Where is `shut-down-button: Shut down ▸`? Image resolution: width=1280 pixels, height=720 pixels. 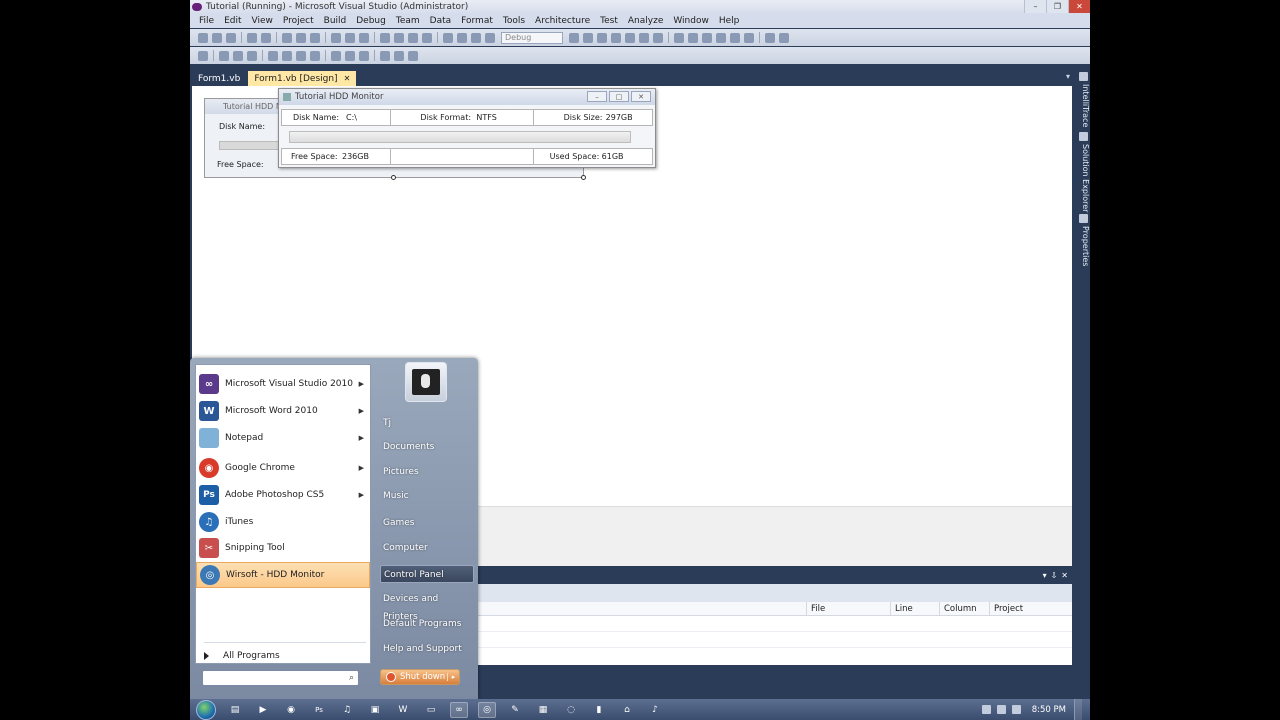 shut-down-button: Shut down ▸ is located at coordinates (420, 677).